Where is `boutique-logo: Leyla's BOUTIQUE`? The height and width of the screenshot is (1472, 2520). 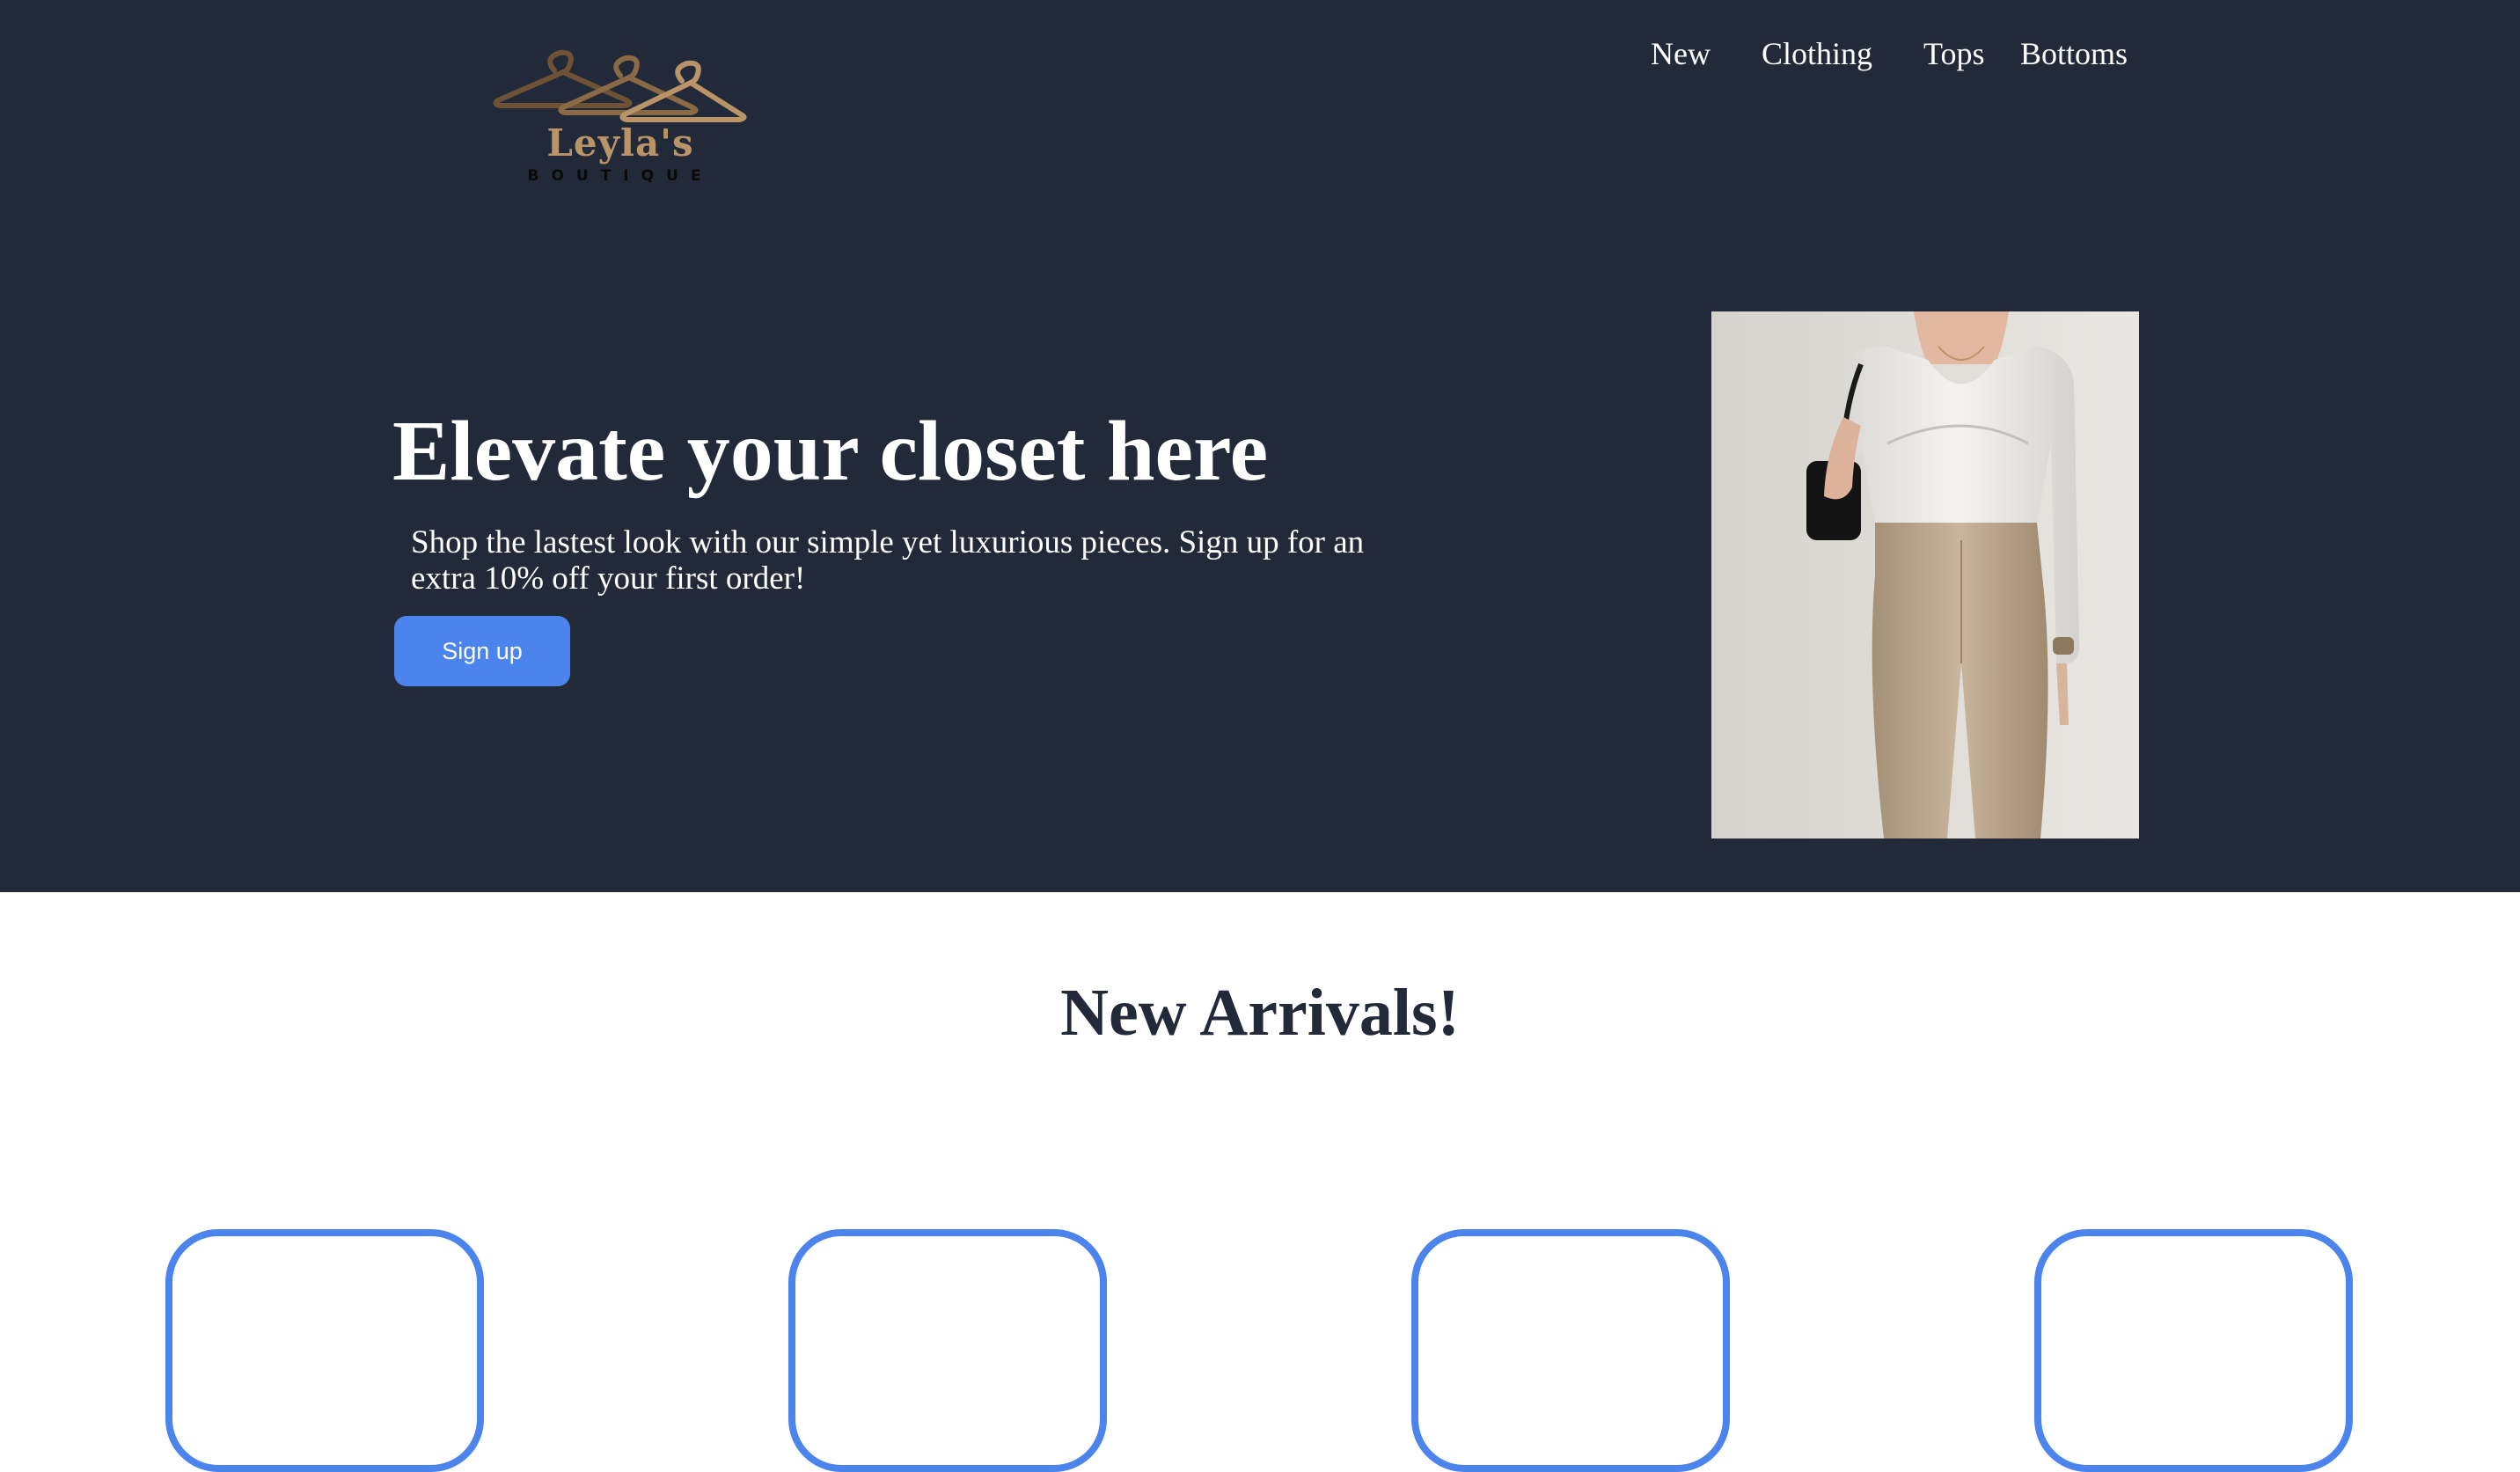
boutique-logo: Leyla's BOUTIQUE is located at coordinates (620, 119).